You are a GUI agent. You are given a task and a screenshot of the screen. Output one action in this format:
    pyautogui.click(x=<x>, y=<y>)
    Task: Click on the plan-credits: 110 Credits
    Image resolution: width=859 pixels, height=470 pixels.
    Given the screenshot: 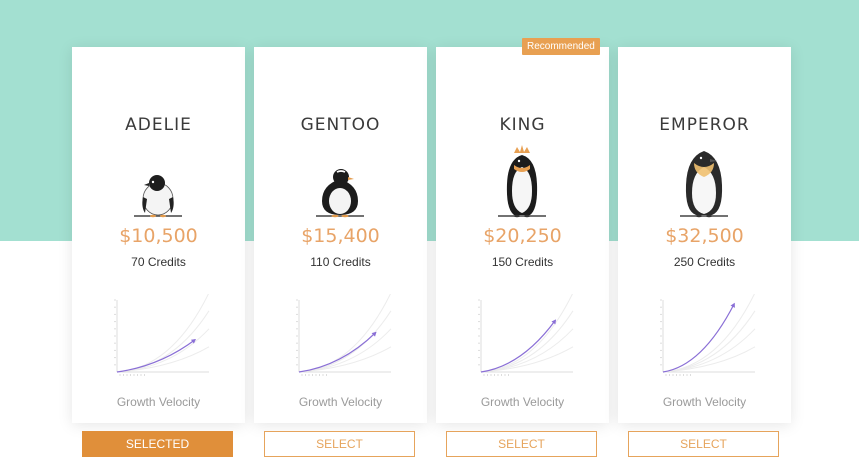 What is the action you would take?
    pyautogui.click(x=340, y=262)
    